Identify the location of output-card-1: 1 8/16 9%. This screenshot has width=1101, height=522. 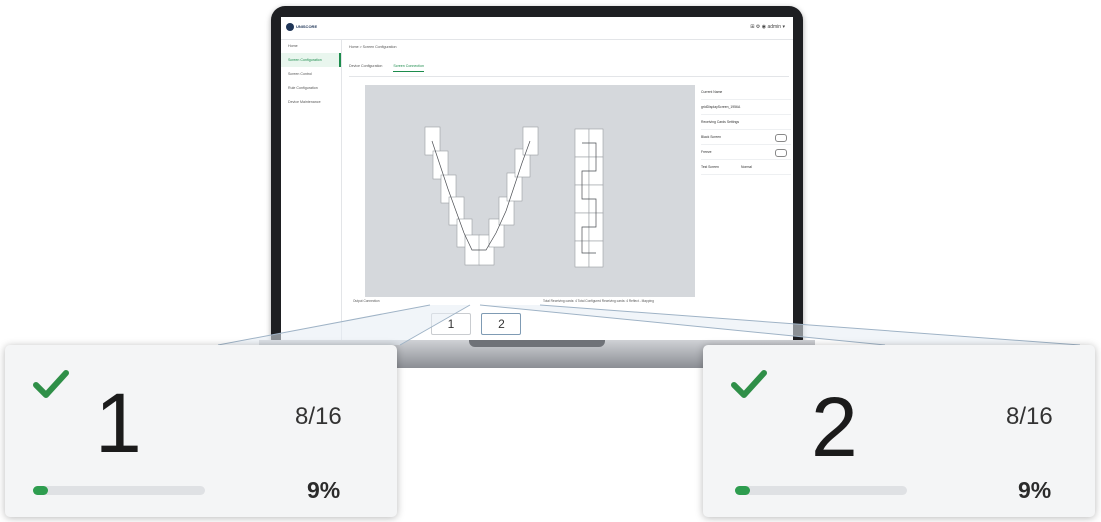
(201, 431).